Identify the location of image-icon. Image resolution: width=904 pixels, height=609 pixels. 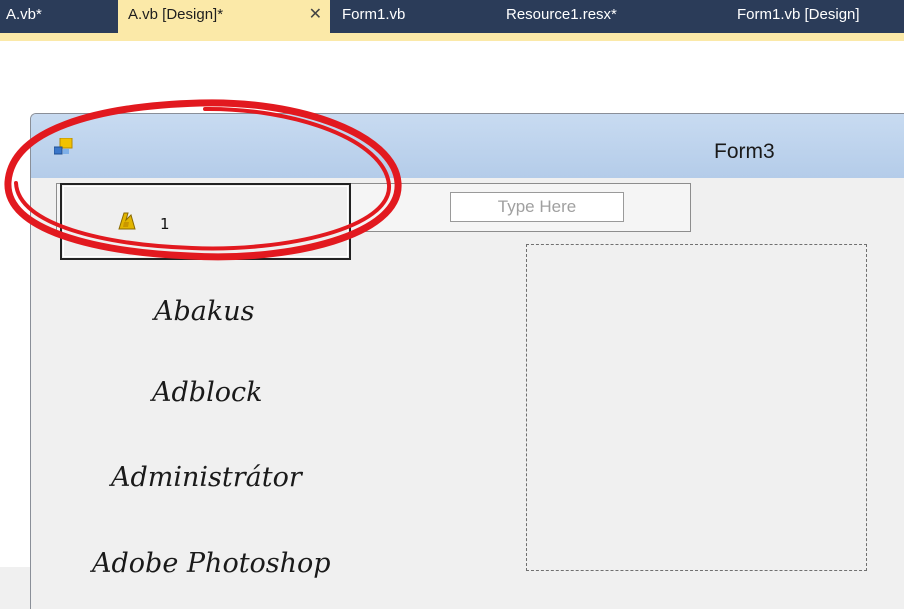
(127, 221).